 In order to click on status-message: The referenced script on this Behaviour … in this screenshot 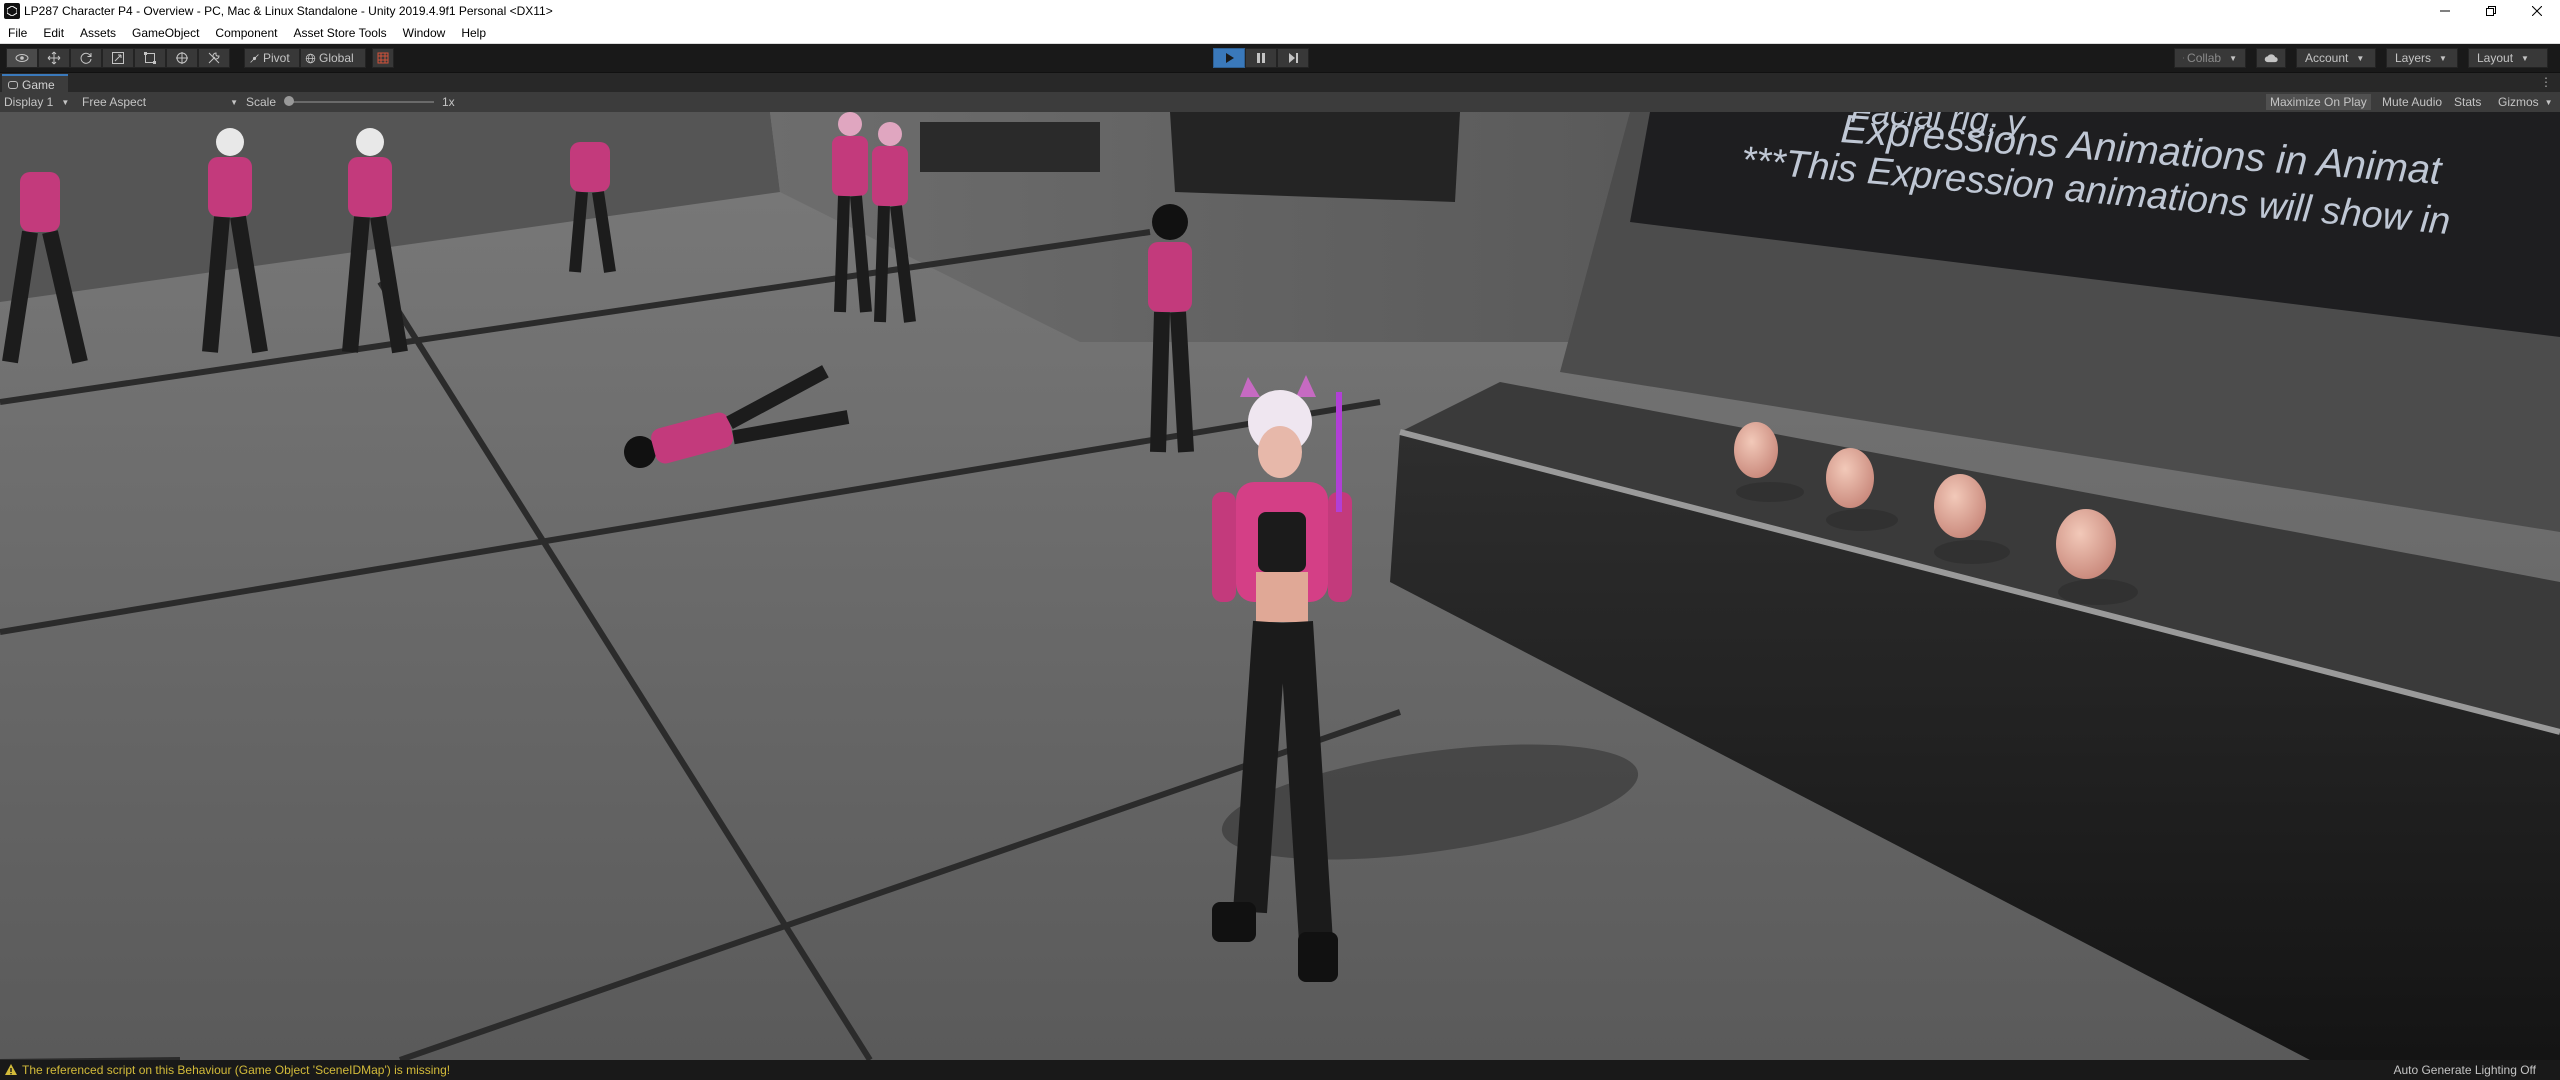, I will do `click(236, 1070)`.